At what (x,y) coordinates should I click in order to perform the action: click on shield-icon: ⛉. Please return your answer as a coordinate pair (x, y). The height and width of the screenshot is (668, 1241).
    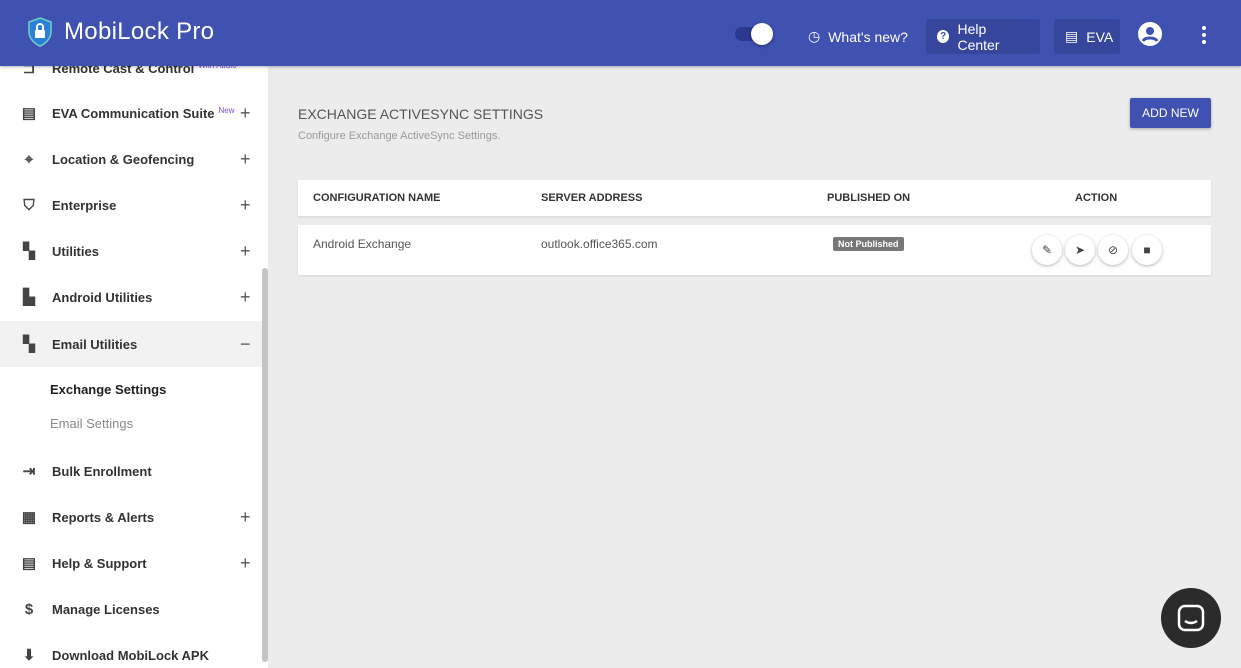
    Looking at the image, I should click on (29, 205).